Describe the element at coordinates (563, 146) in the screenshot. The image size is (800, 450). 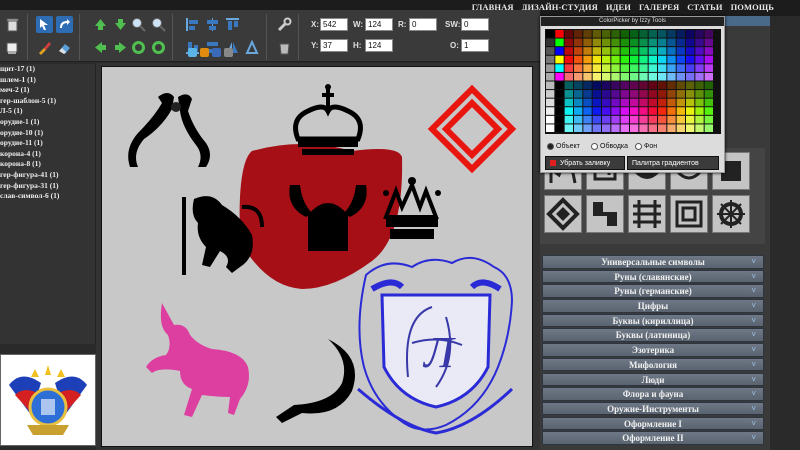
I see `radio-object: Объект` at that location.